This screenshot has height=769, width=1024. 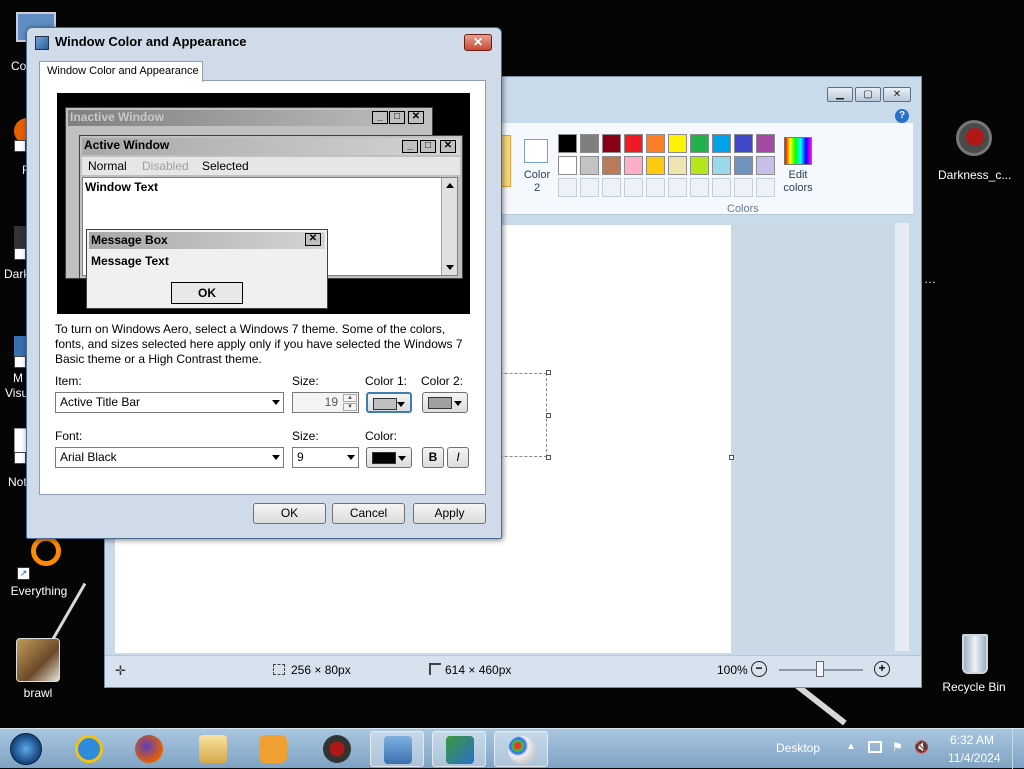 What do you see at coordinates (88, 457) in the screenshot?
I see `font-select-value: Arial Black` at bounding box center [88, 457].